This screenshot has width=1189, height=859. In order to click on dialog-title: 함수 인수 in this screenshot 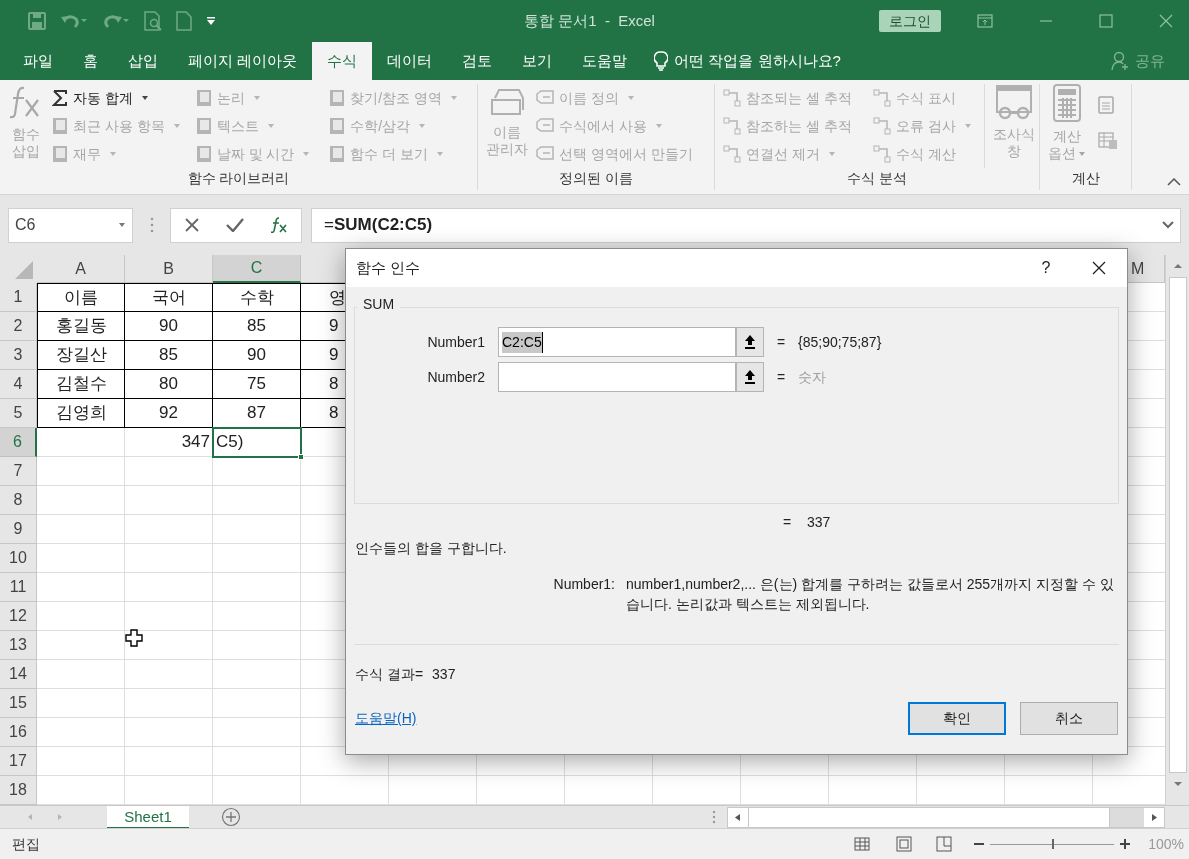, I will do `click(389, 267)`.